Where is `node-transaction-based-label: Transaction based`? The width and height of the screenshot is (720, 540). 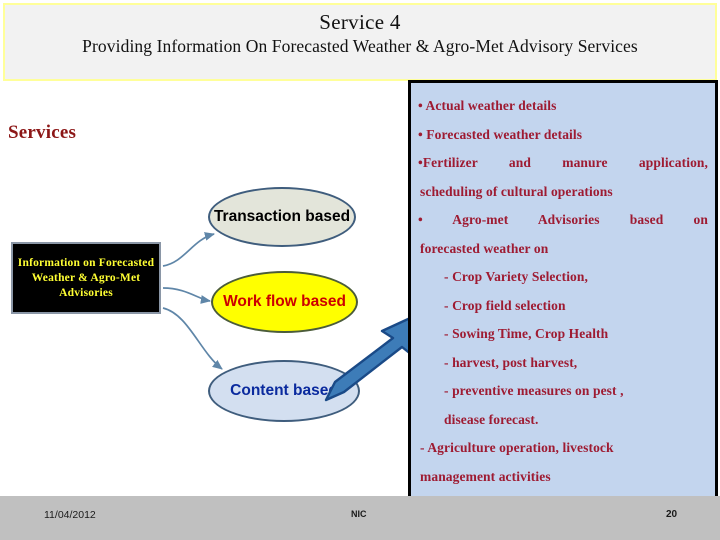
node-transaction-based-label: Transaction based is located at coordinates (282, 216).